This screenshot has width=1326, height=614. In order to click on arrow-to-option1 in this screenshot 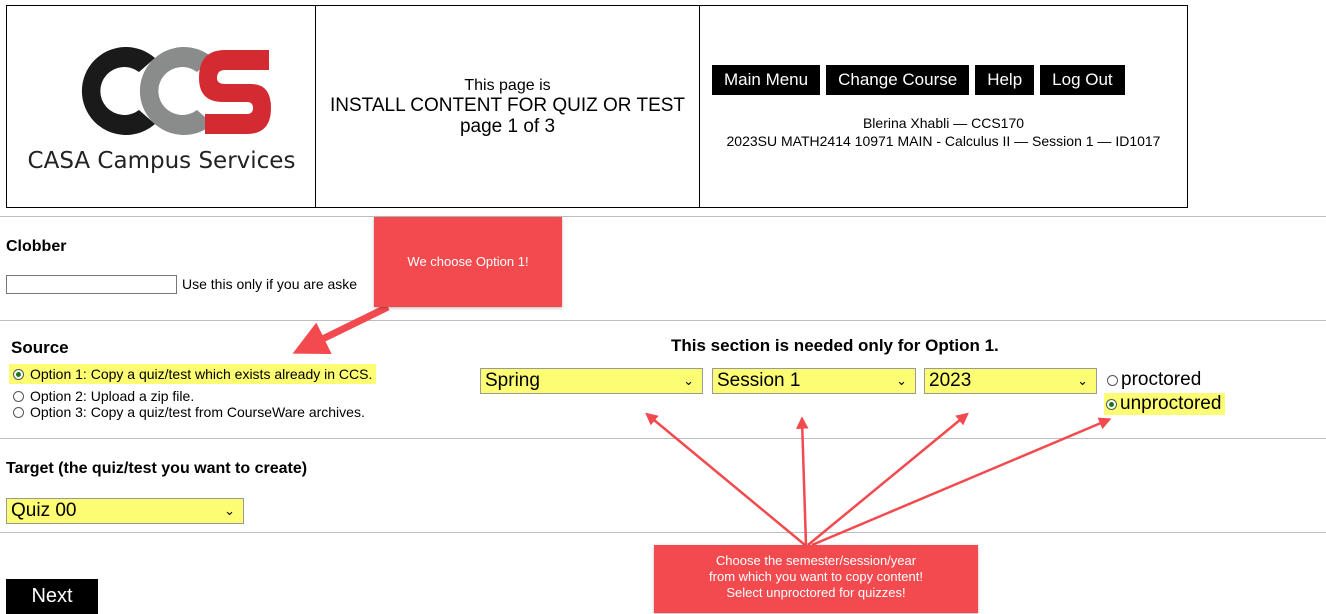, I will do `click(341, 328)`.